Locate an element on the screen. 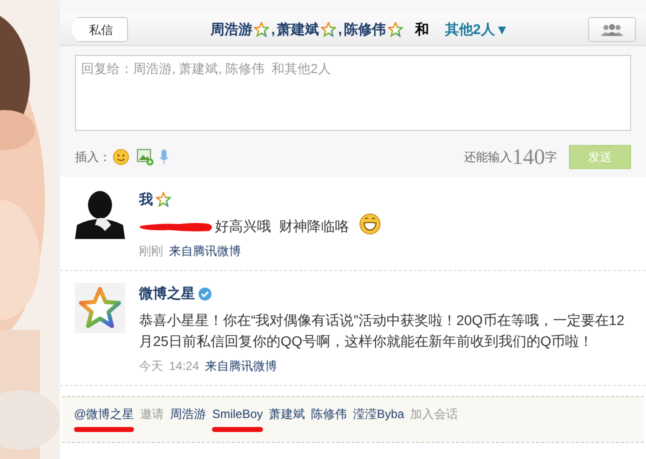 Image resolution: width=646 pixels, height=459 pixels. counter-label: 还能输入 is located at coordinates (488, 157).